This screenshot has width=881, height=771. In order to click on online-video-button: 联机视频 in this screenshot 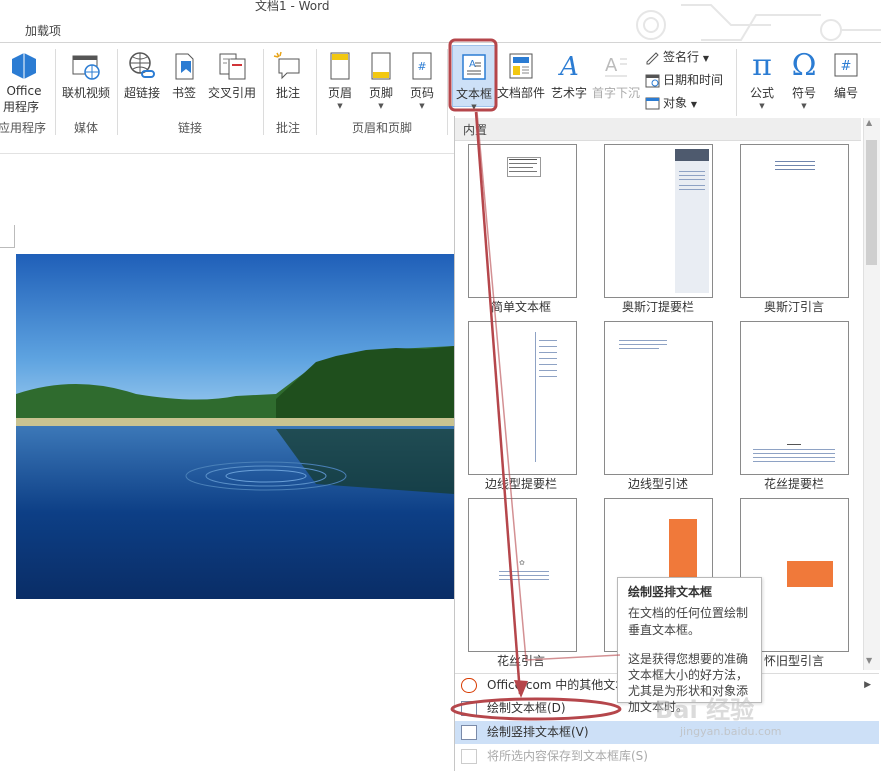, I will do `click(86, 76)`.